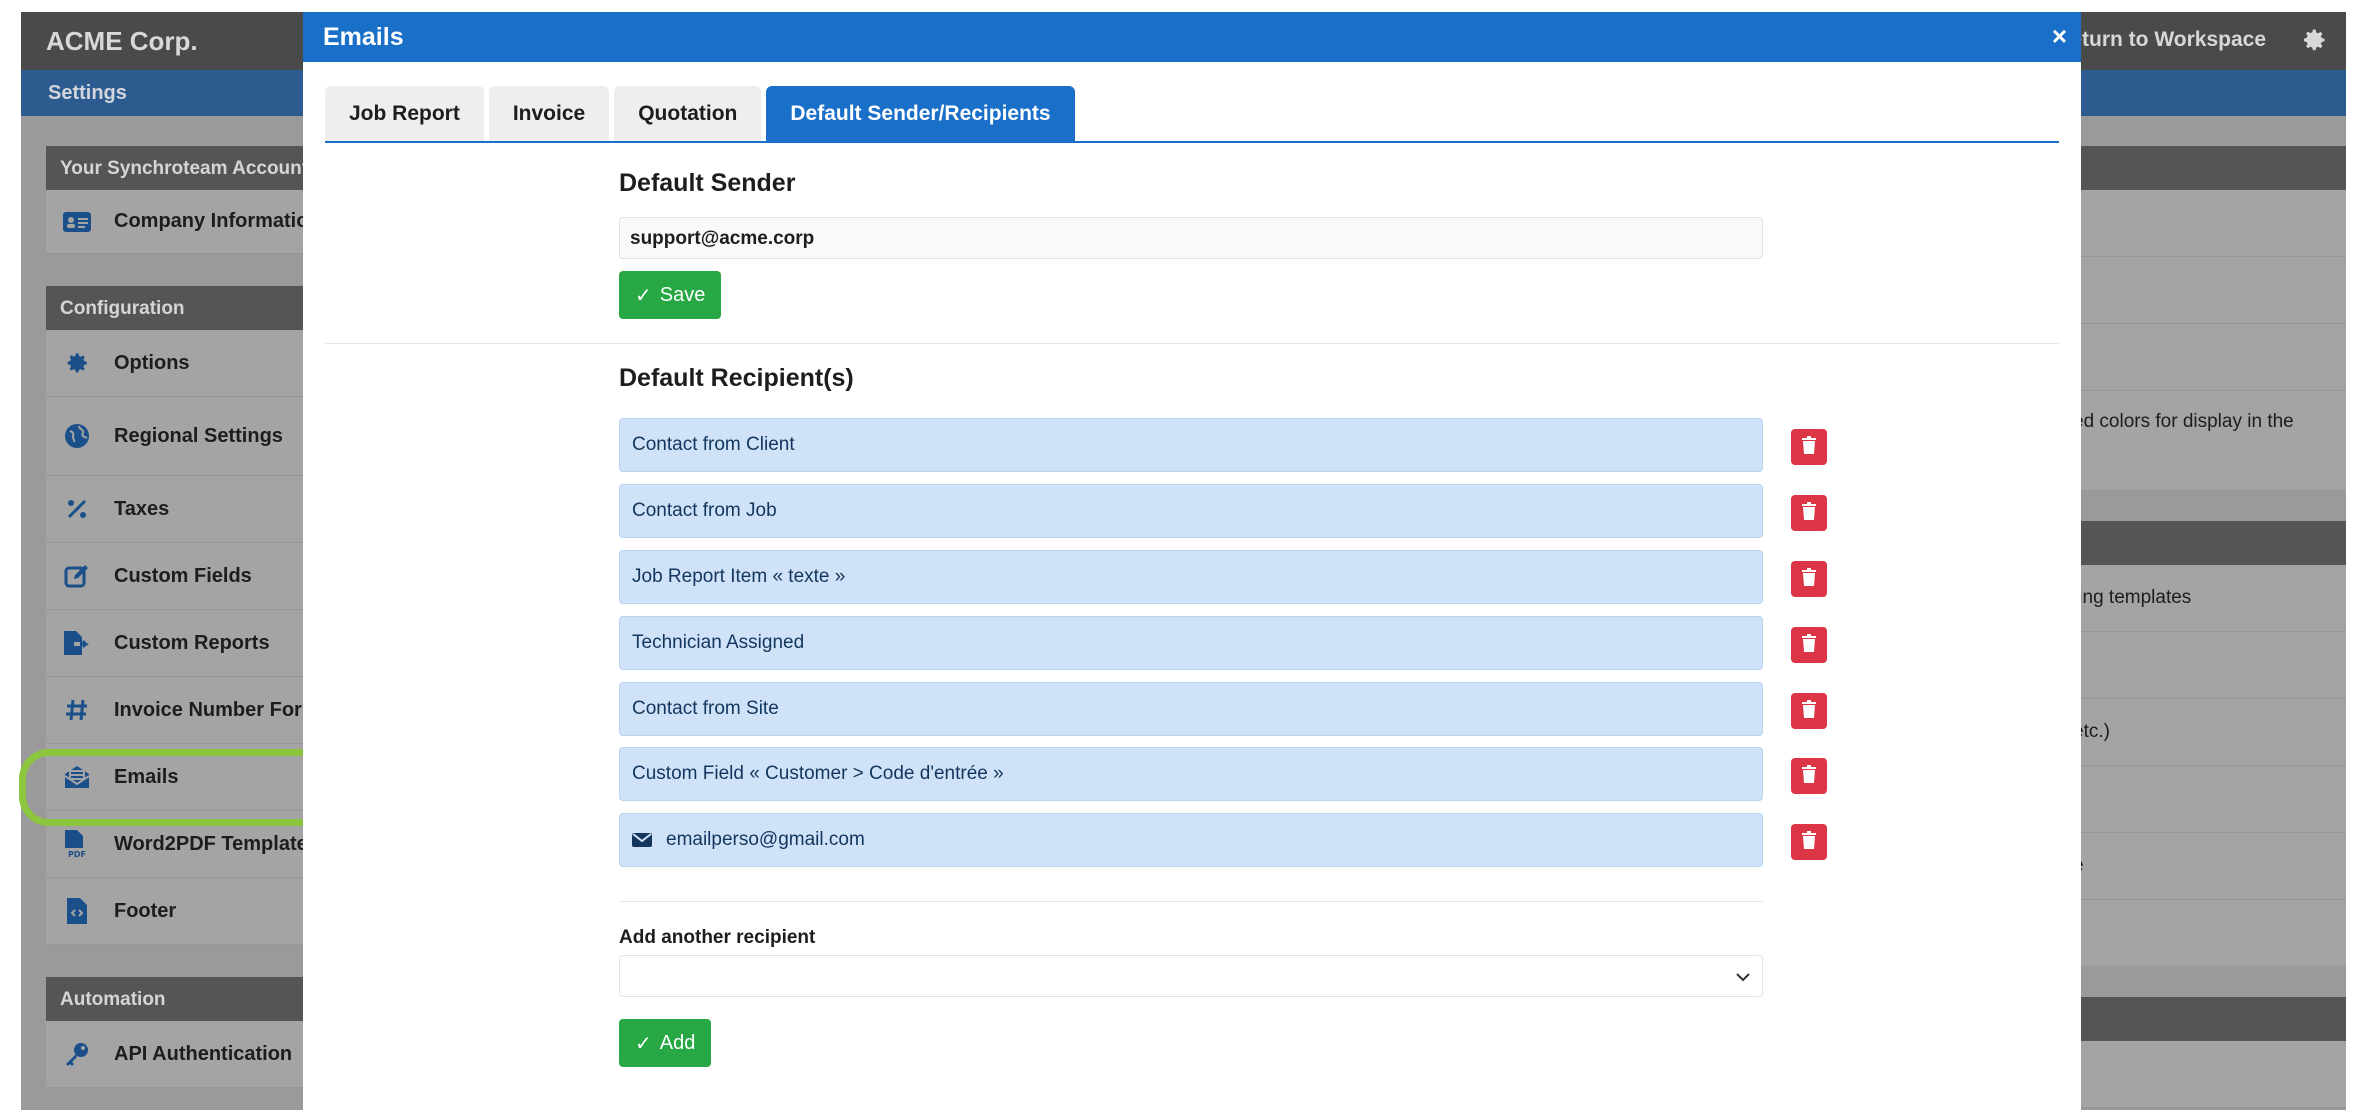  Describe the element at coordinates (122, 41) in the screenshot. I see `brand-name: ACME Corp.` at that location.